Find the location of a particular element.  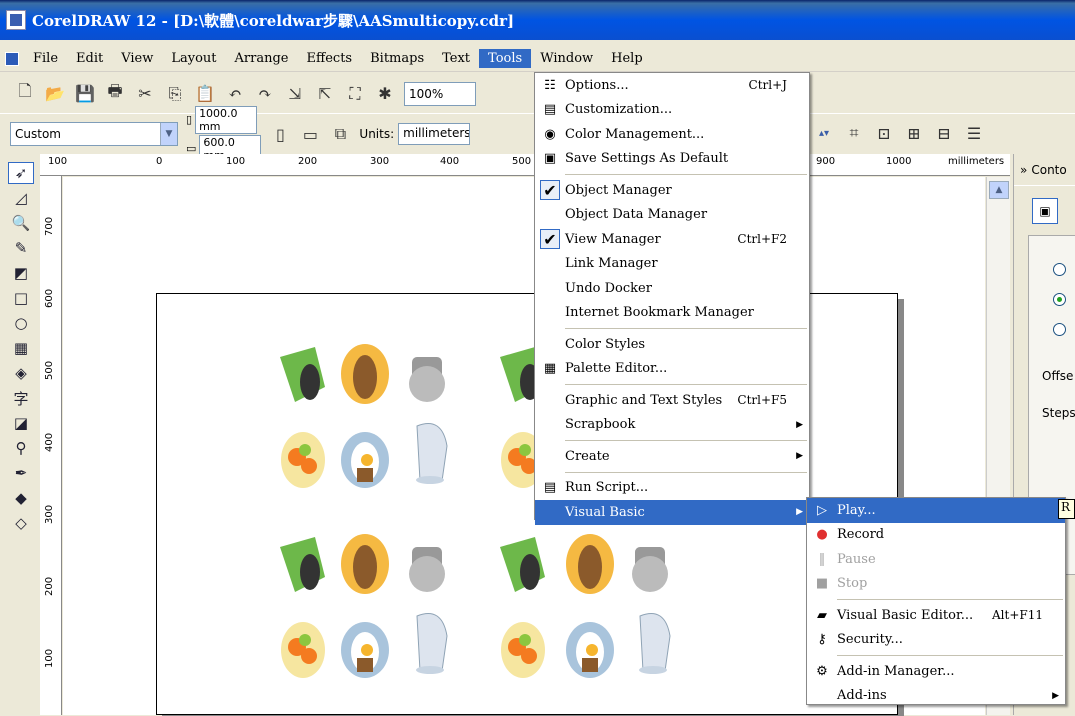

undo-icon: ↶ is located at coordinates (235, 94).